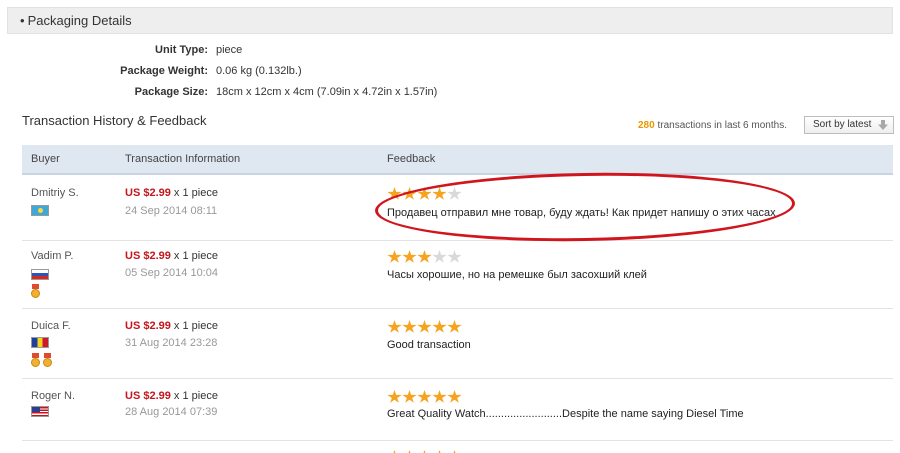  What do you see at coordinates (171, 211) in the screenshot?
I see `transaction-date: 24 Sep 2014 08:11` at bounding box center [171, 211].